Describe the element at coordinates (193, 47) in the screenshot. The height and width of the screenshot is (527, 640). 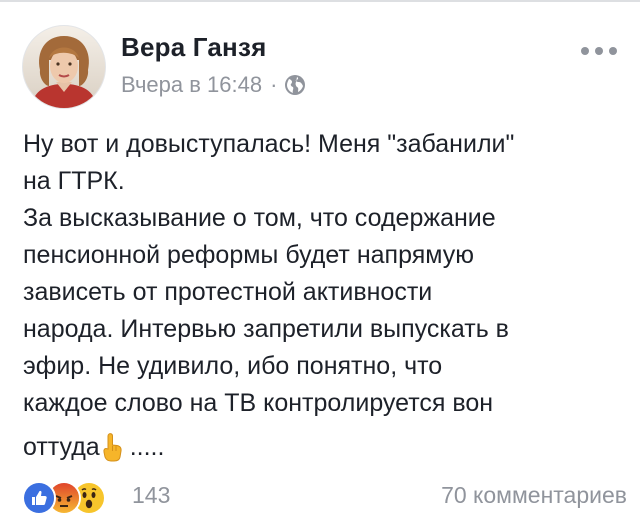
I see `author-name: Вера Ганзя` at that location.